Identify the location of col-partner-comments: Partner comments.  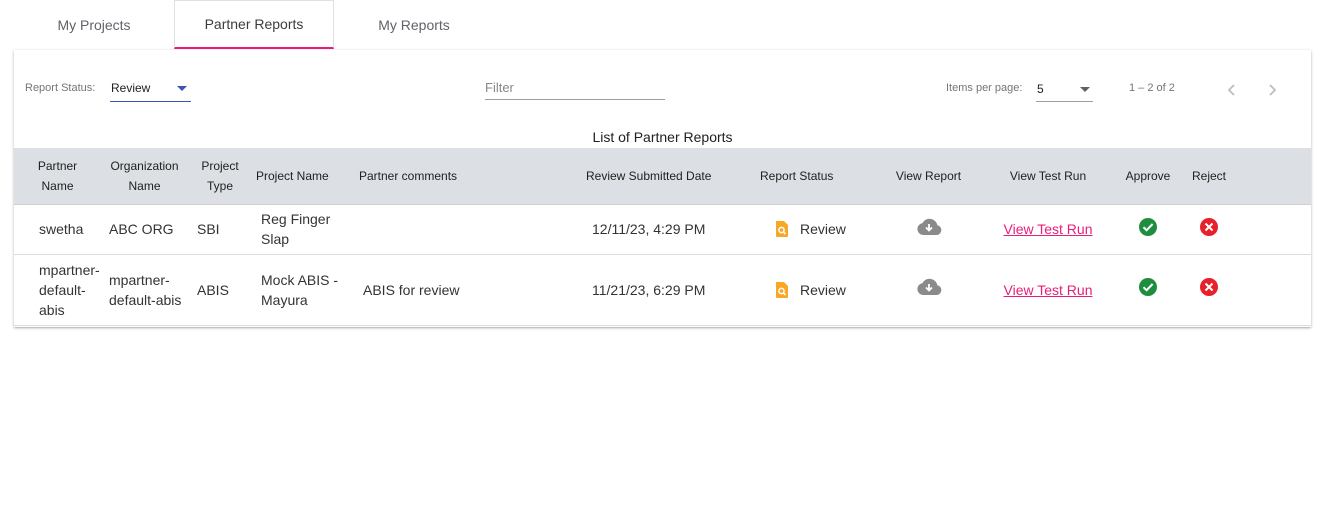
(469, 176).